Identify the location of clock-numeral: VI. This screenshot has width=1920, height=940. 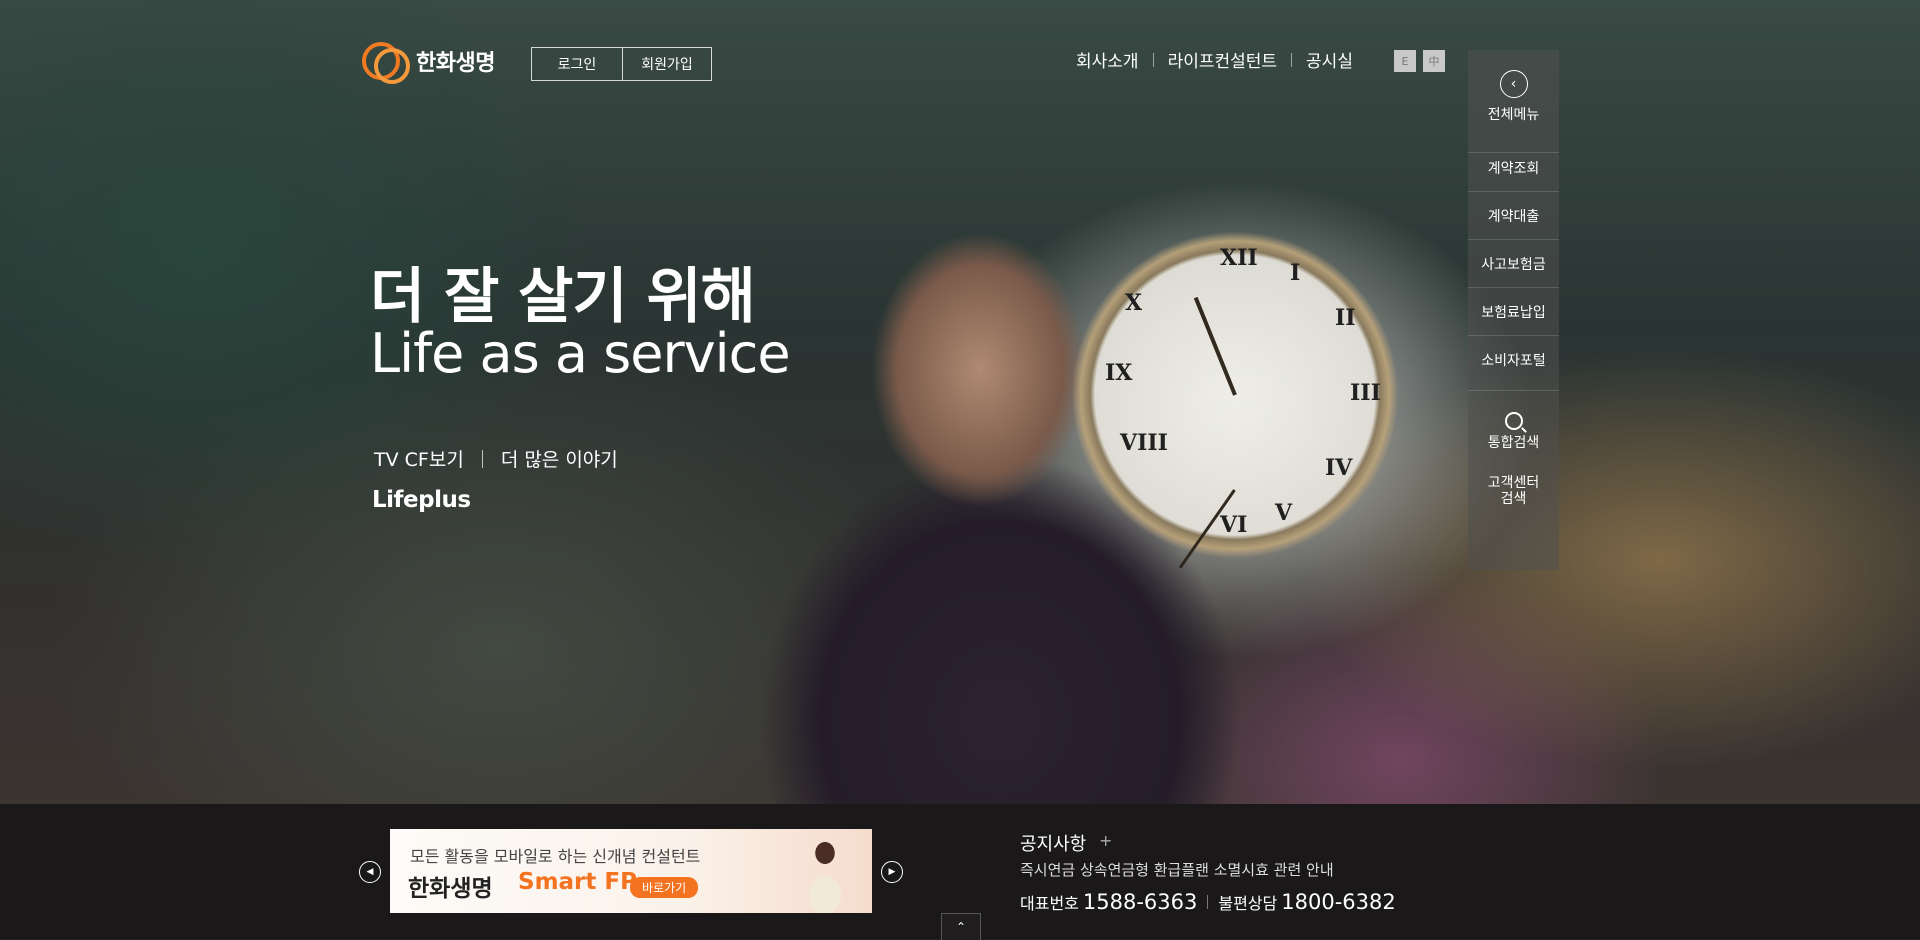
(1234, 525).